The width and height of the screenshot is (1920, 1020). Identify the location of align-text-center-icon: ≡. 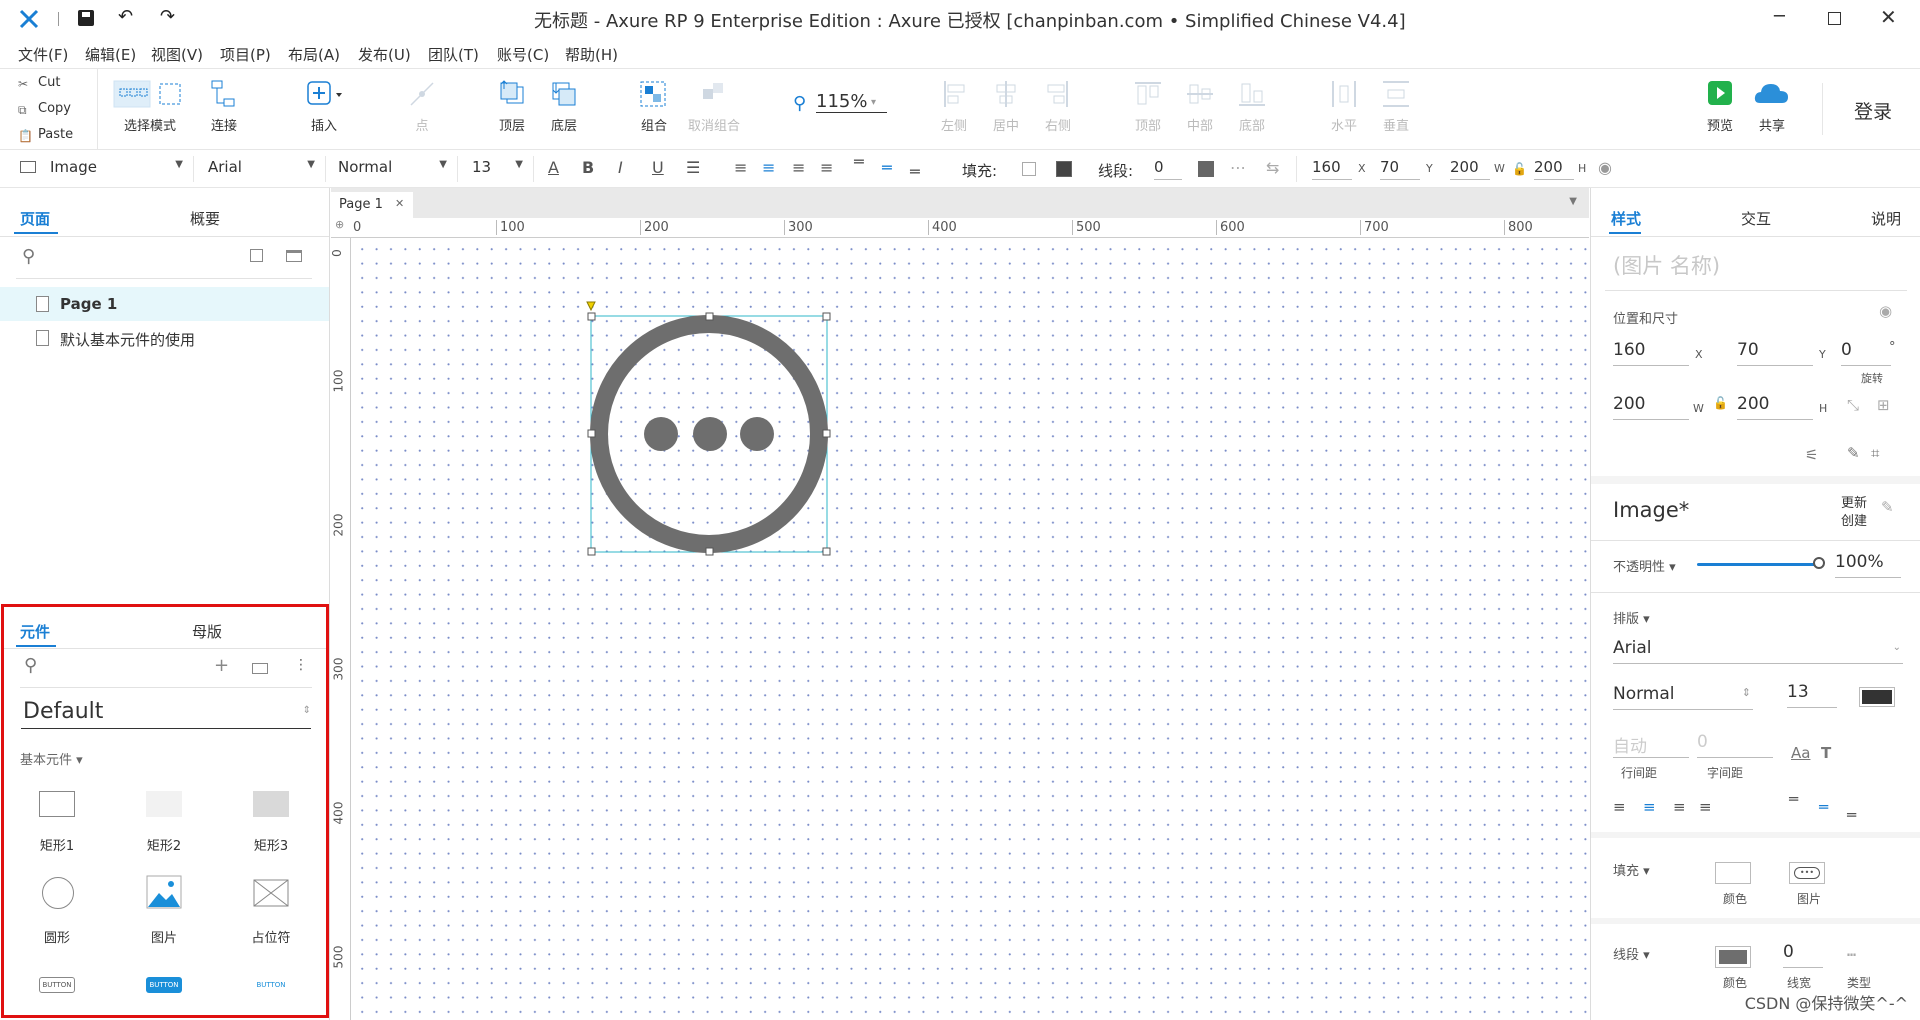
(768, 167).